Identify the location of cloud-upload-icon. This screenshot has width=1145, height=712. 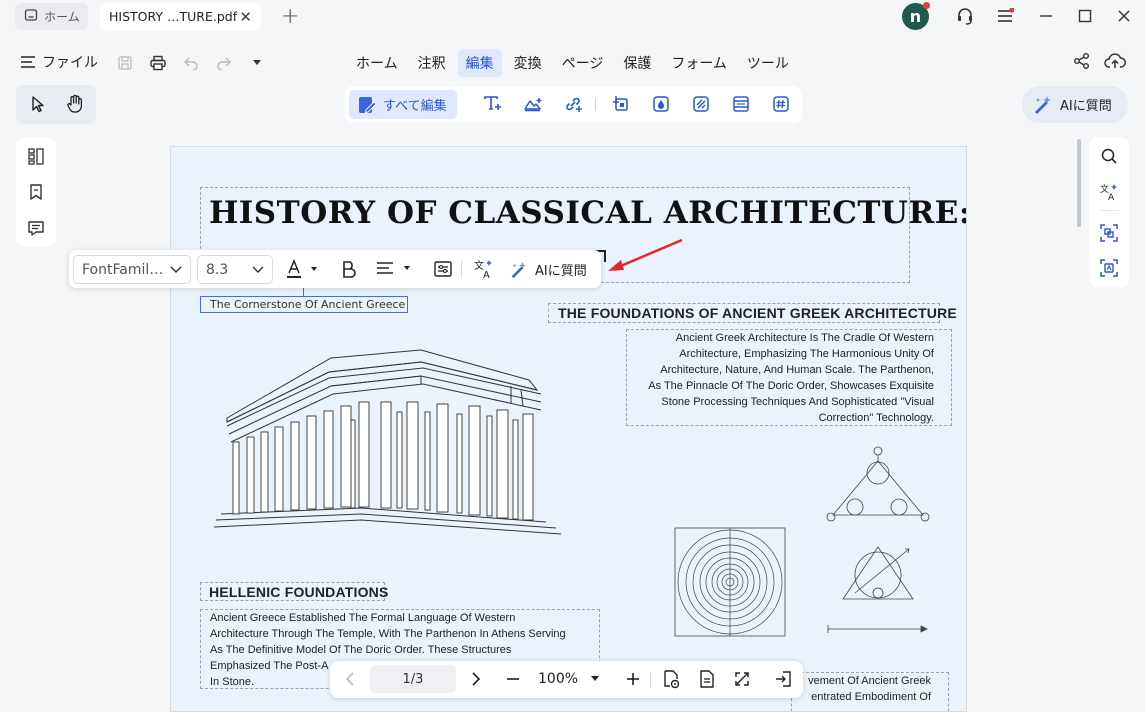
(1115, 63).